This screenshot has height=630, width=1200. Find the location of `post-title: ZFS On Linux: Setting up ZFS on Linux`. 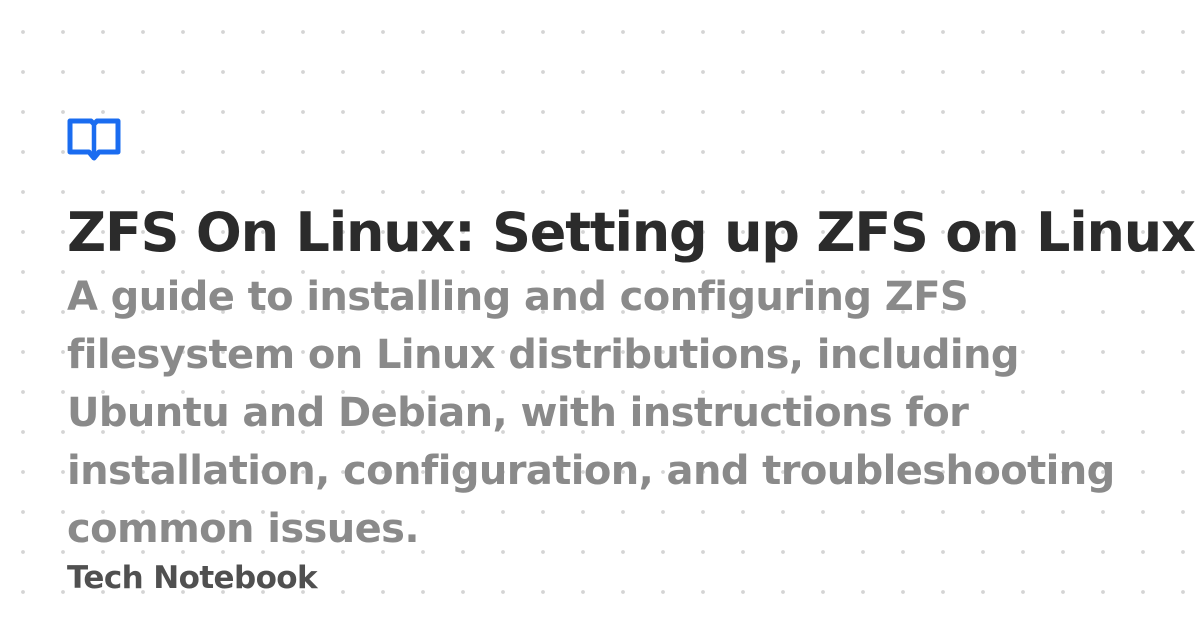

post-title: ZFS On Linux: Setting up ZFS on Linux is located at coordinates (631, 232).